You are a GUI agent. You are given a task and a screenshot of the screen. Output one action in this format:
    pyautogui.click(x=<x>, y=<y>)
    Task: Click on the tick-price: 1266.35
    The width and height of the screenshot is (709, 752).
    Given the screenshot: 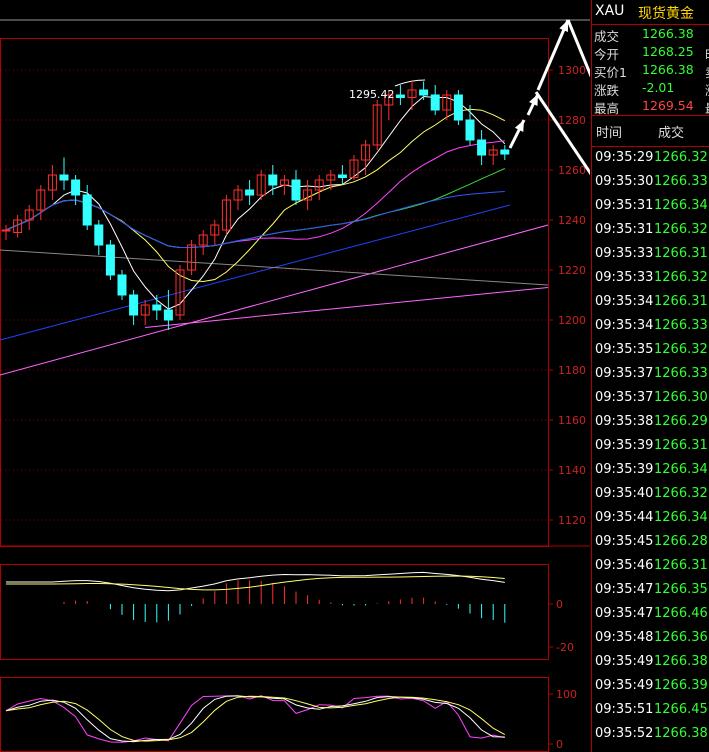 What is the action you would take?
    pyautogui.click(x=681, y=589)
    